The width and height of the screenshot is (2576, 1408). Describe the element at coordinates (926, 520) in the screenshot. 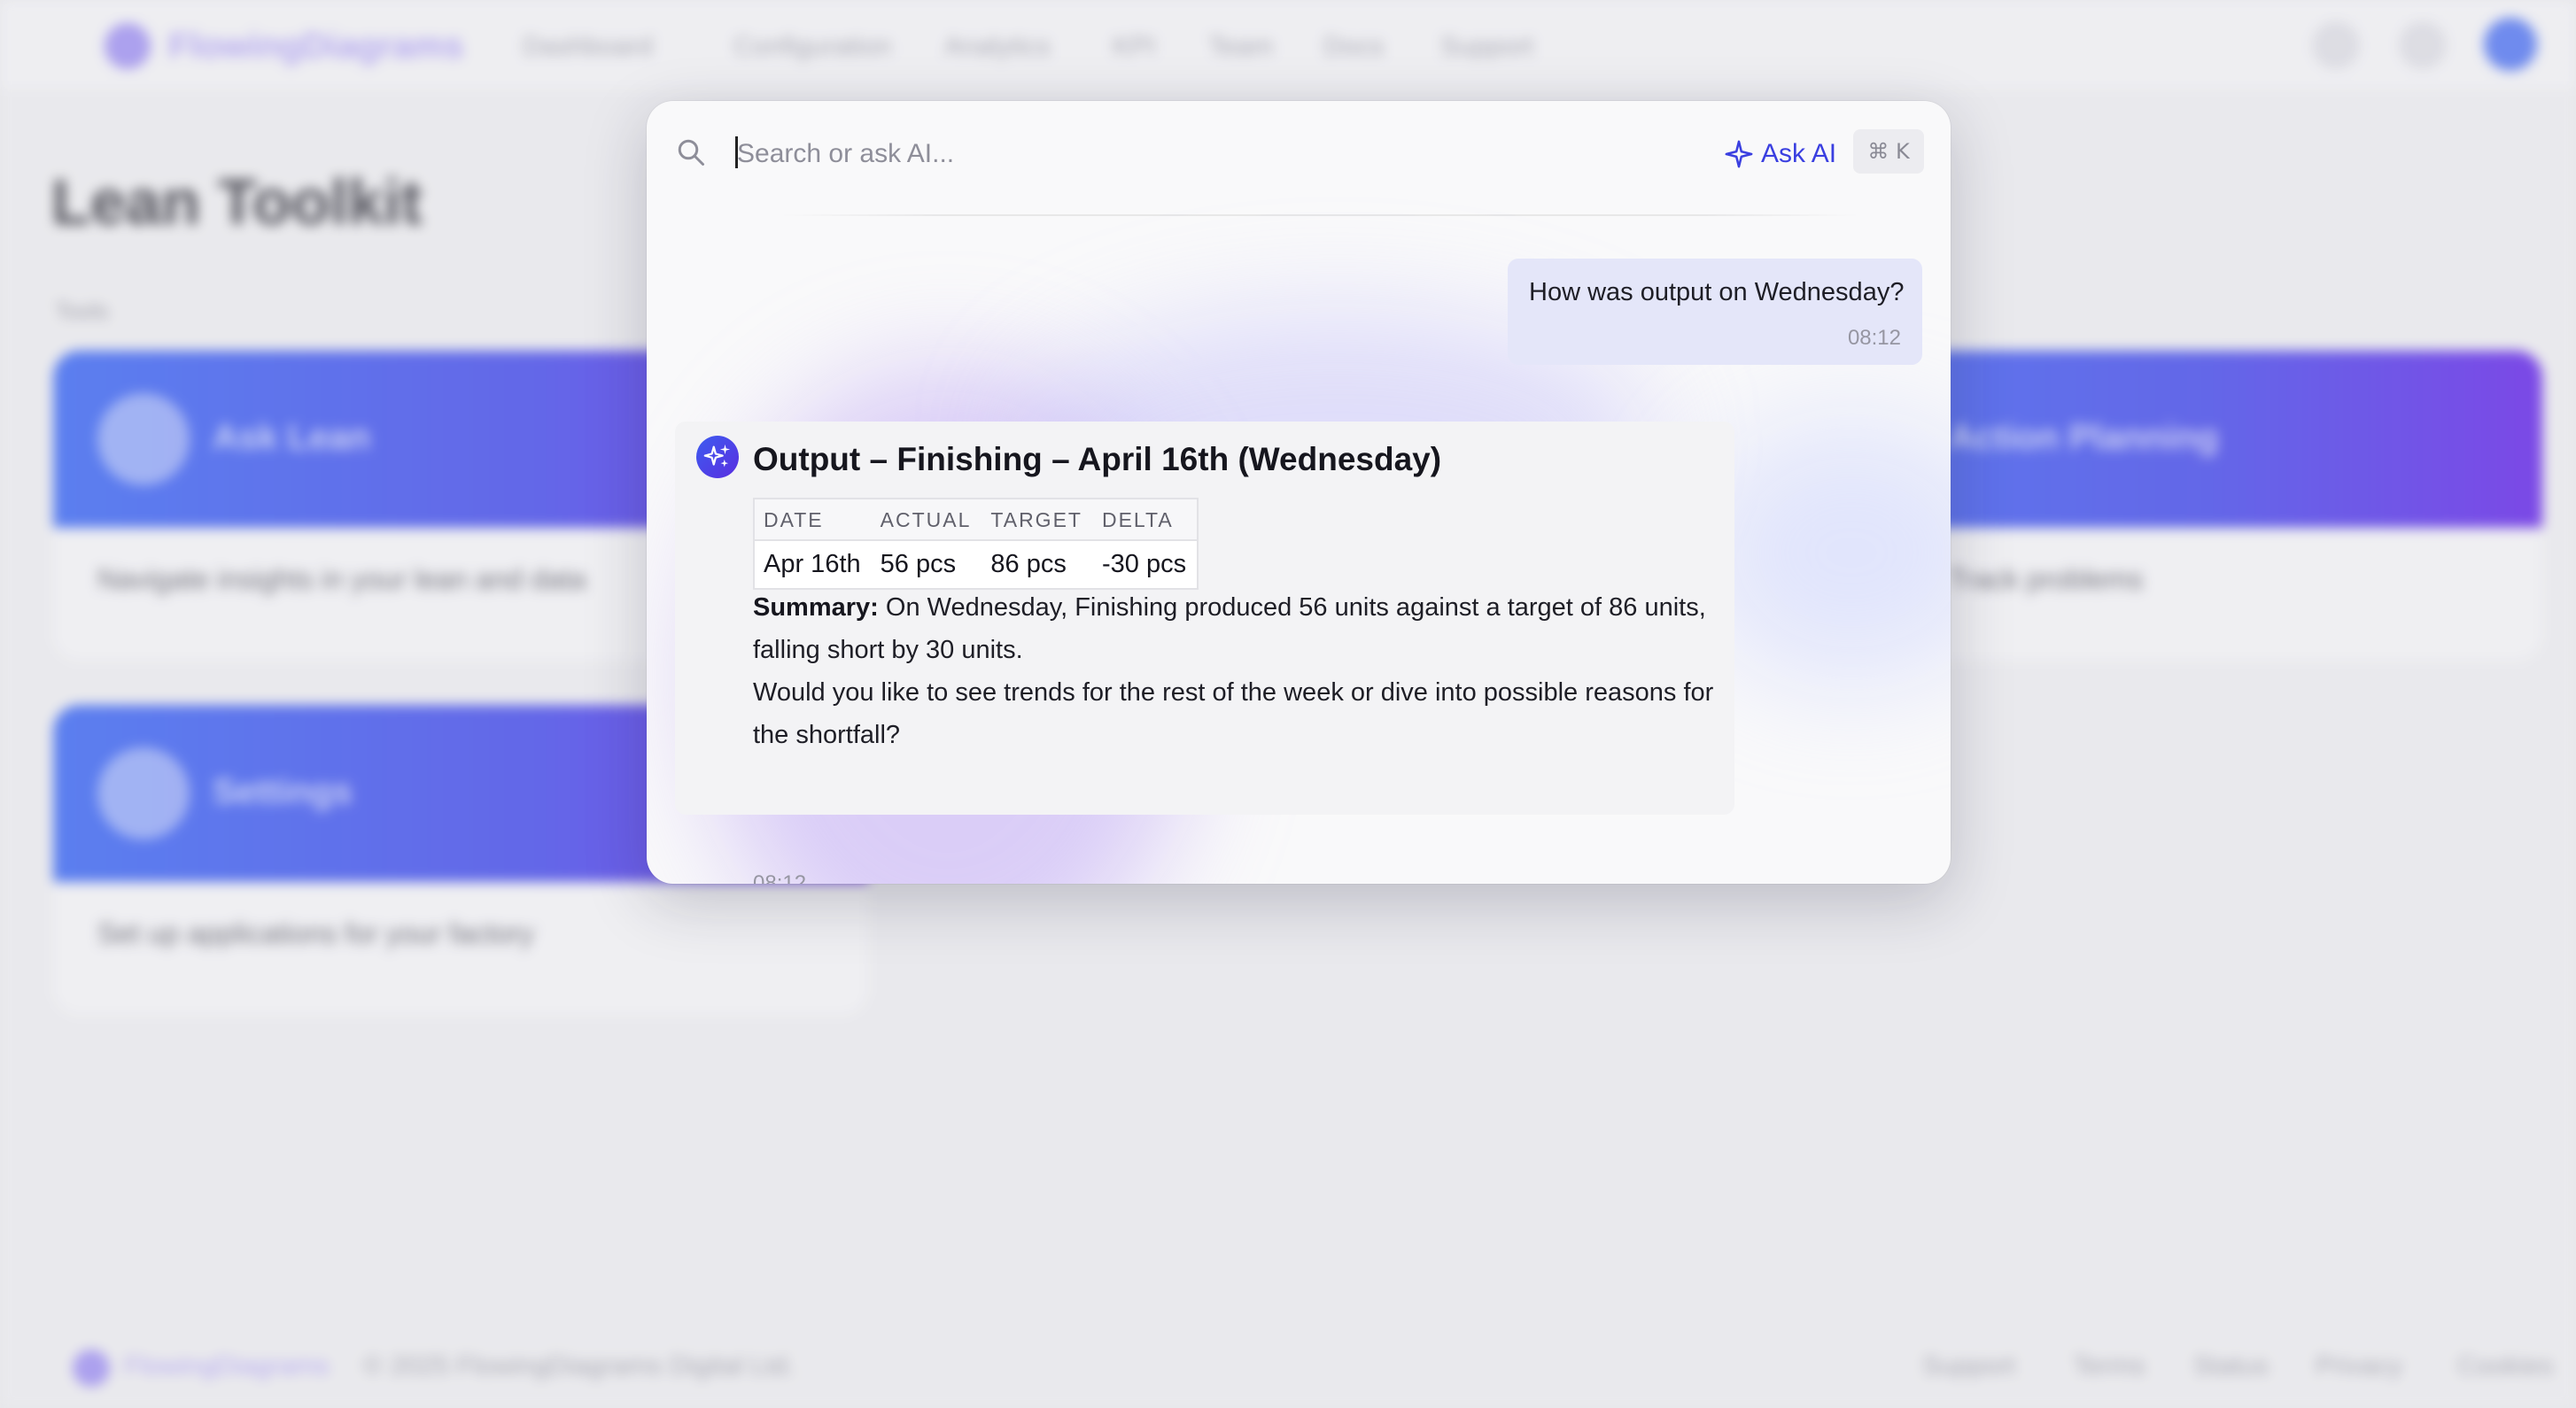

I see `column-header-actual: ACTUAL` at that location.